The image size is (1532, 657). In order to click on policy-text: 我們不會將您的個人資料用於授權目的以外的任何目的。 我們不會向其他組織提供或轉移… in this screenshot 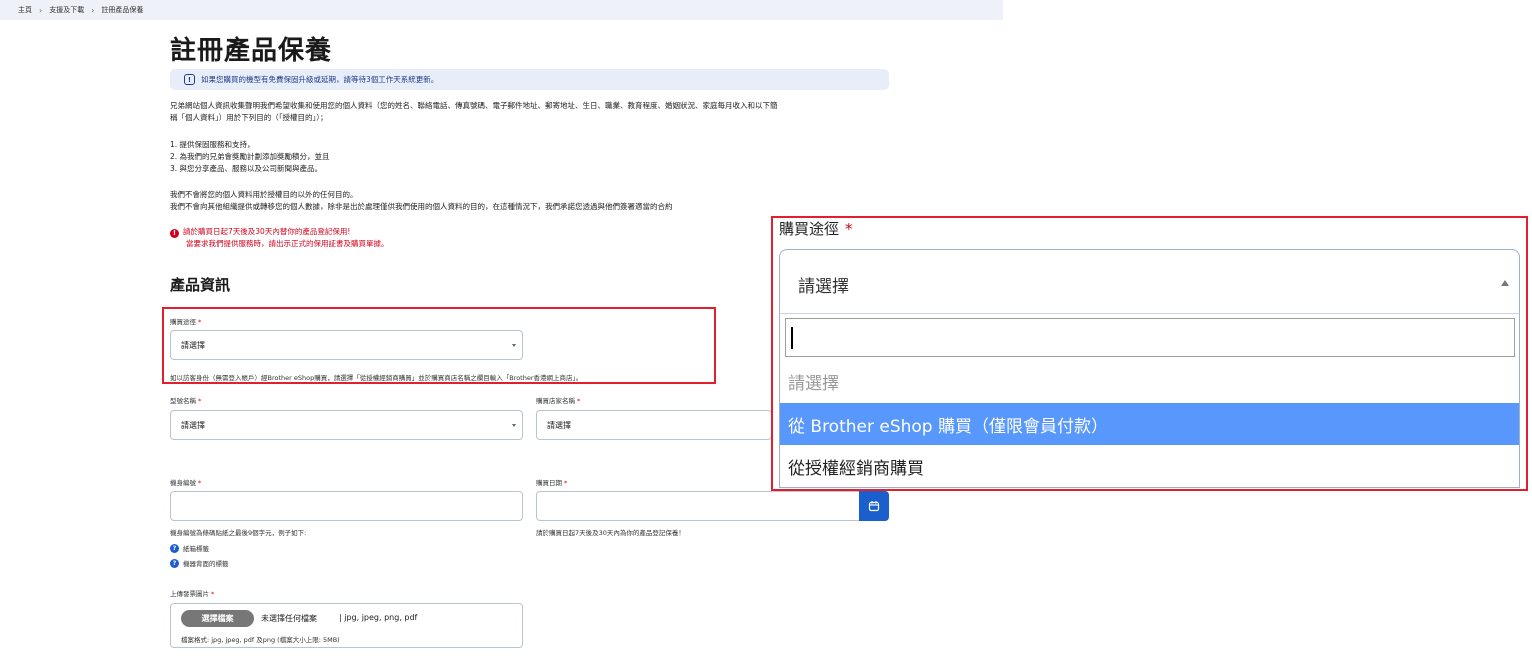, I will do `click(530, 201)`.